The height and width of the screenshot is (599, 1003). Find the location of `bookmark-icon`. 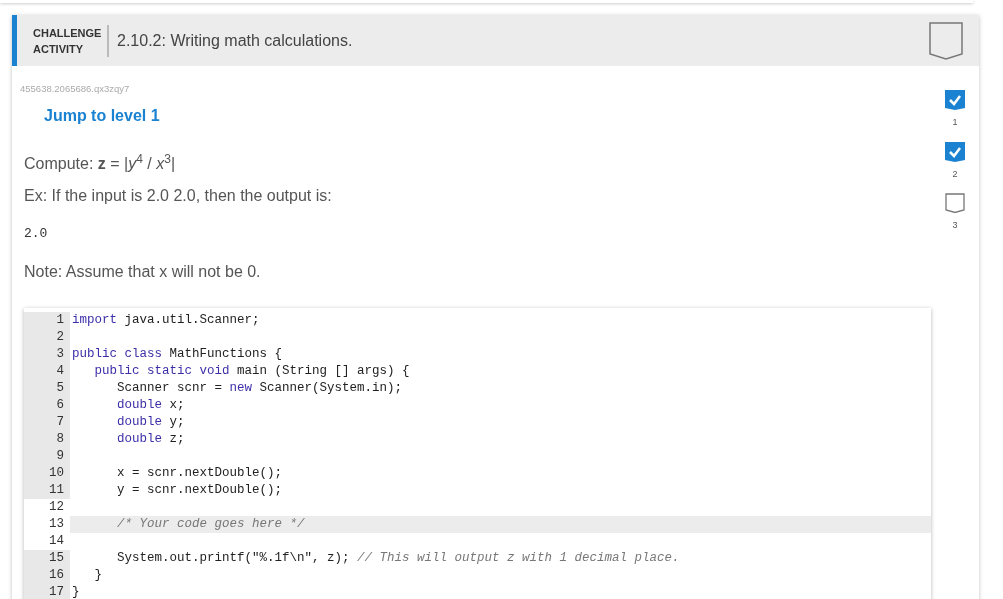

bookmark-icon is located at coordinates (946, 40).